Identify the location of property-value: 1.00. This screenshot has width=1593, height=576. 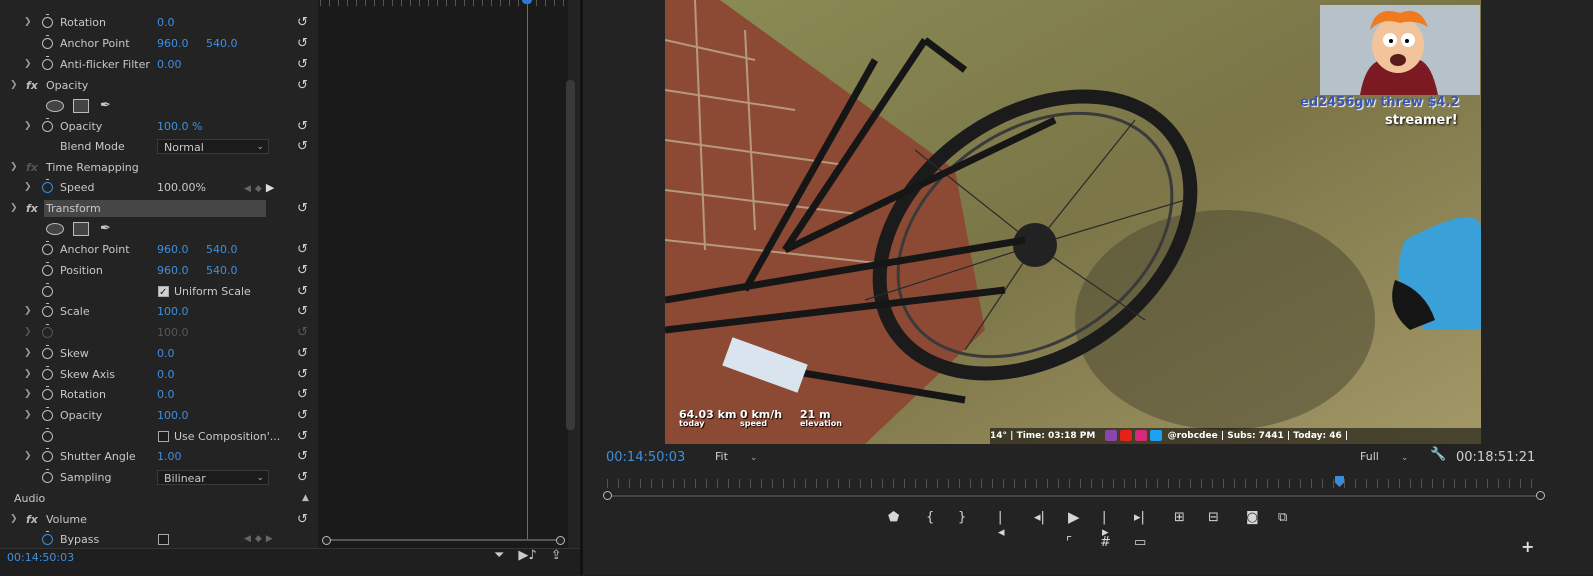
(169, 456).